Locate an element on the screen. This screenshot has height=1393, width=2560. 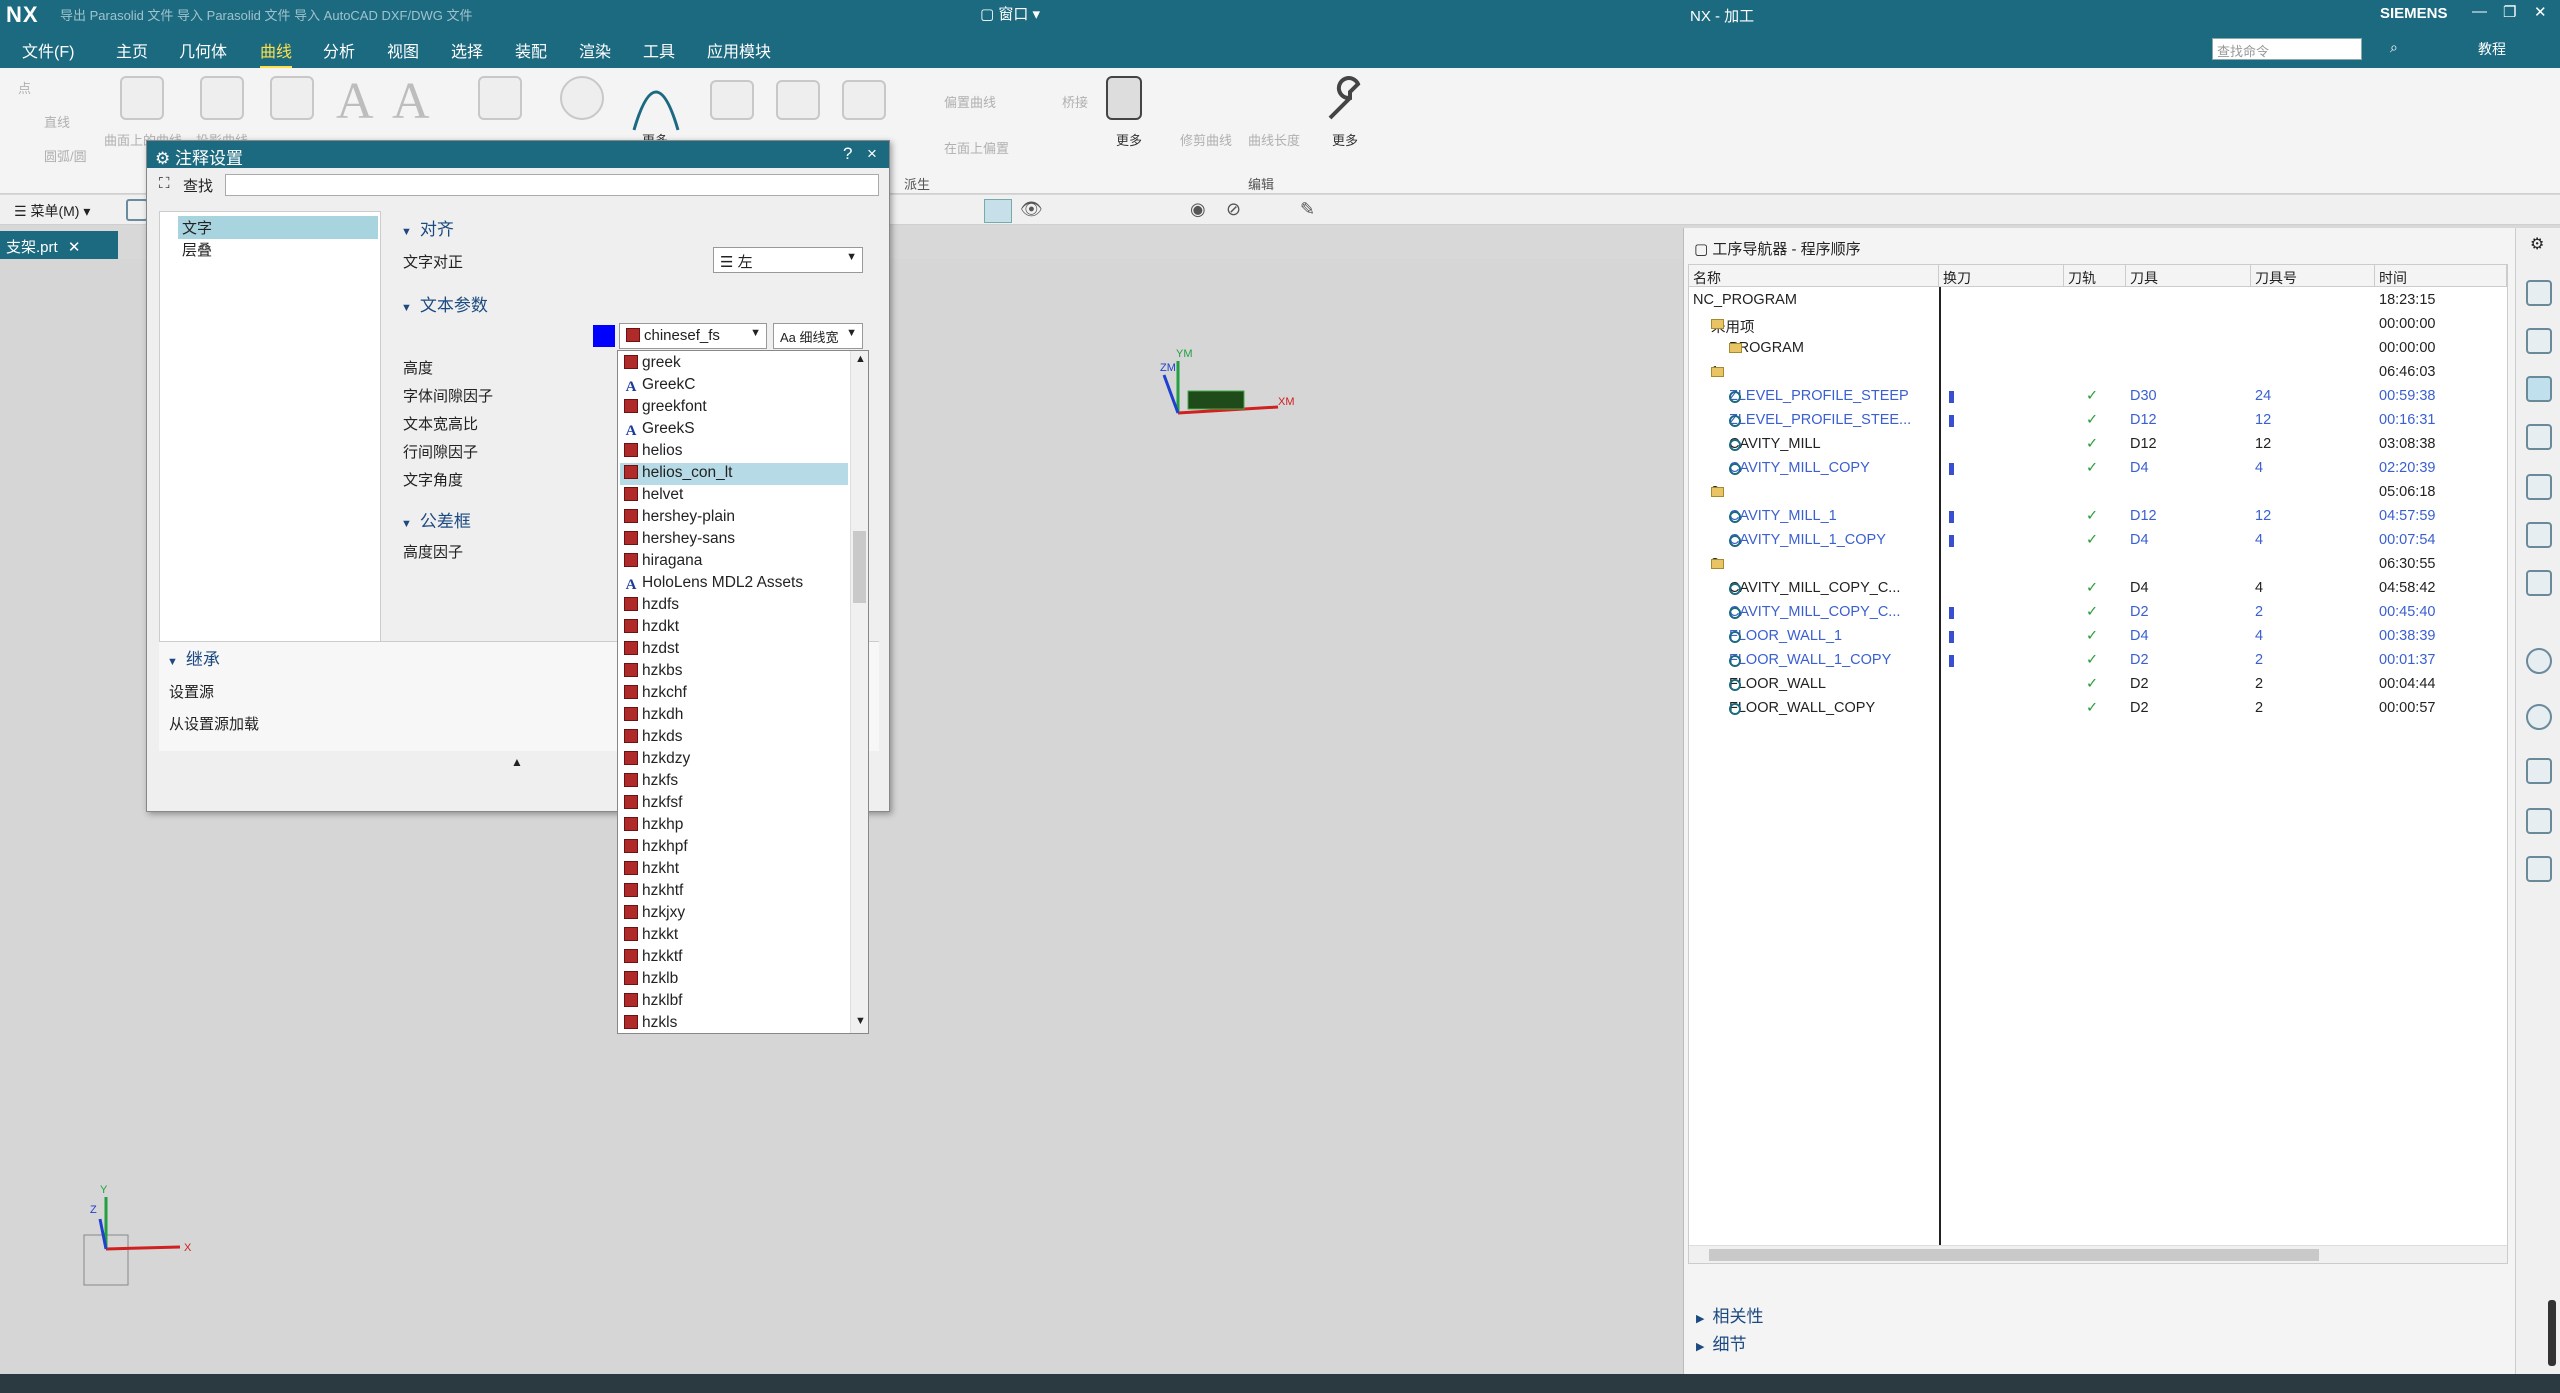
font-list-item: helvet is located at coordinates (734, 496).